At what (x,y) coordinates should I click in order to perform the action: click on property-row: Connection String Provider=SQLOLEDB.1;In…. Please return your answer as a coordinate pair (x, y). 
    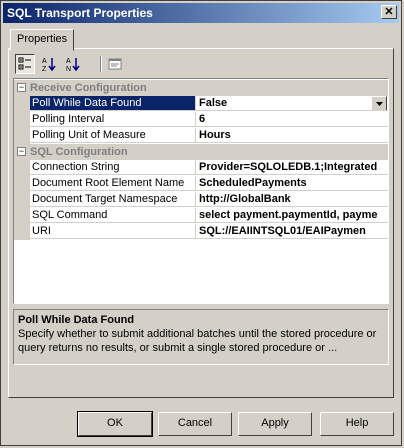
    Looking at the image, I should click on (201, 168).